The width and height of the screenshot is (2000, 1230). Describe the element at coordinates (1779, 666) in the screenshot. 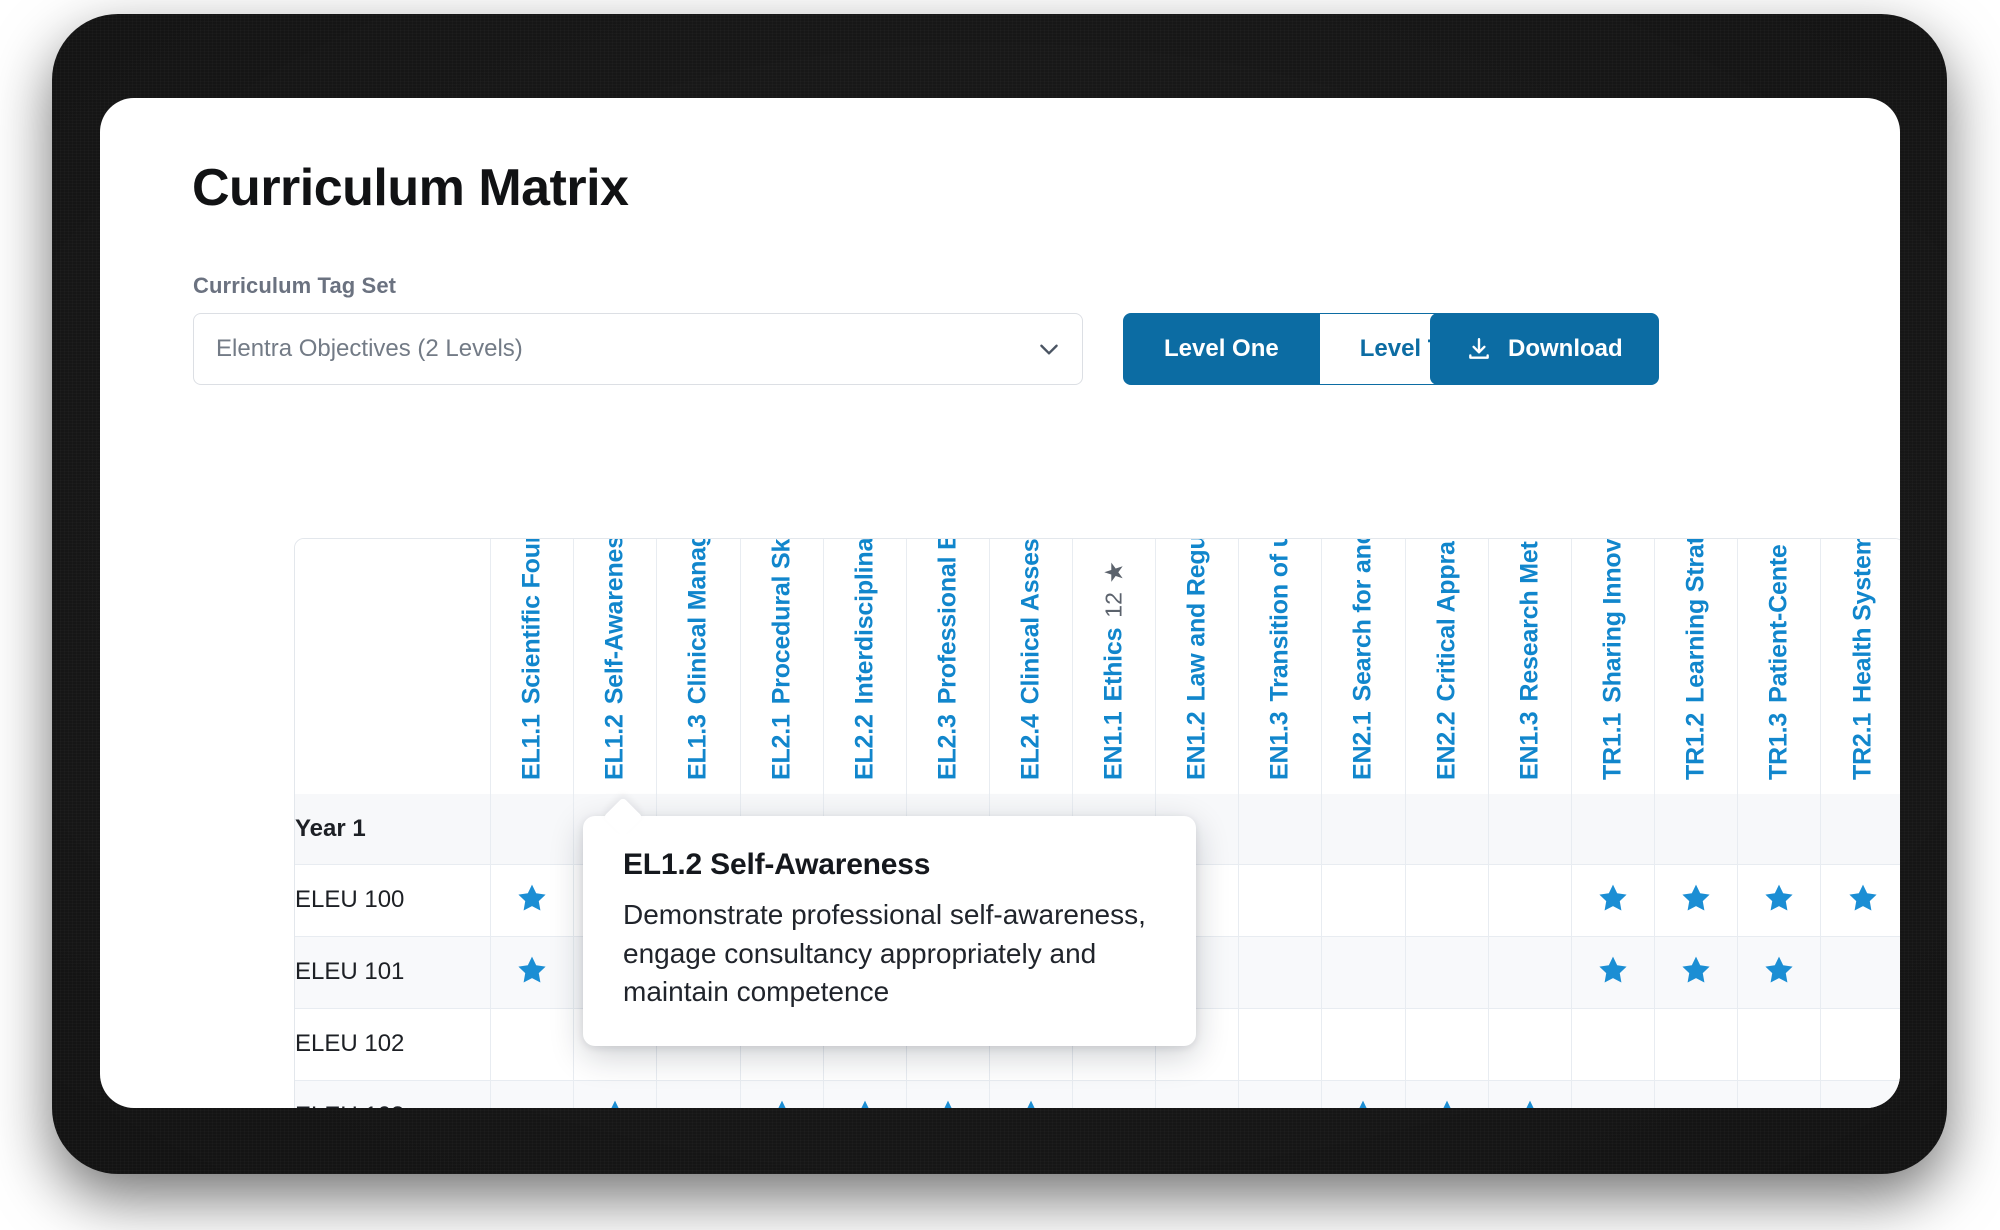

I see `matrix-column-header: TR1.3Patient-Cente17★` at that location.